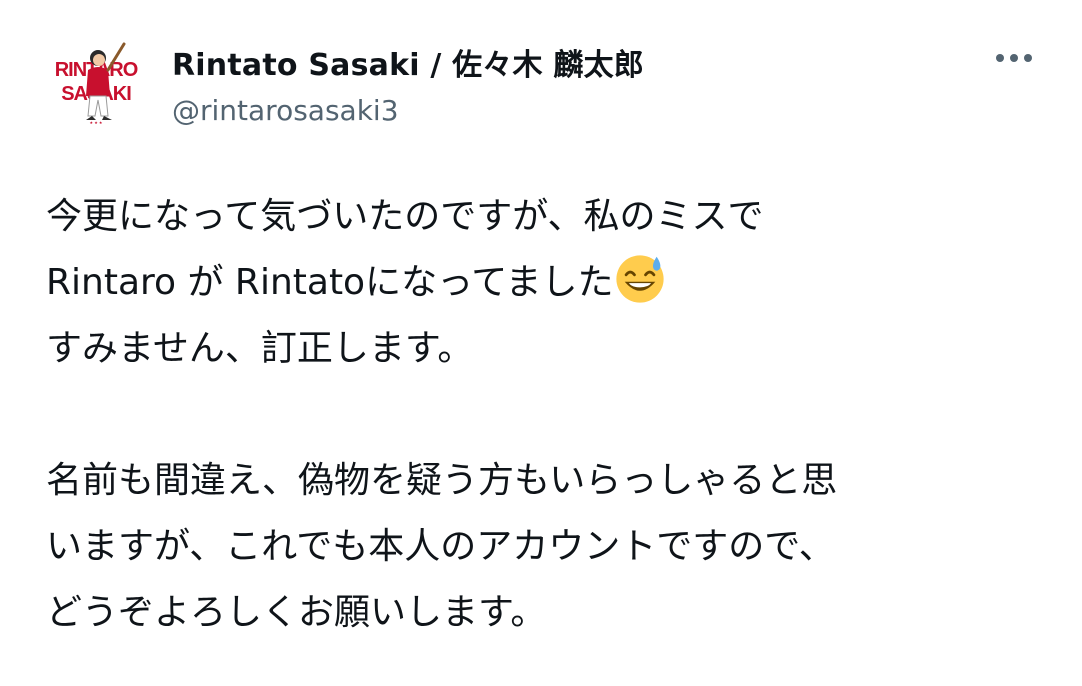 This screenshot has width=1082, height=686. I want to click on avatar: RINTARO SASAKI ★ ★ ★, so click(96, 78).